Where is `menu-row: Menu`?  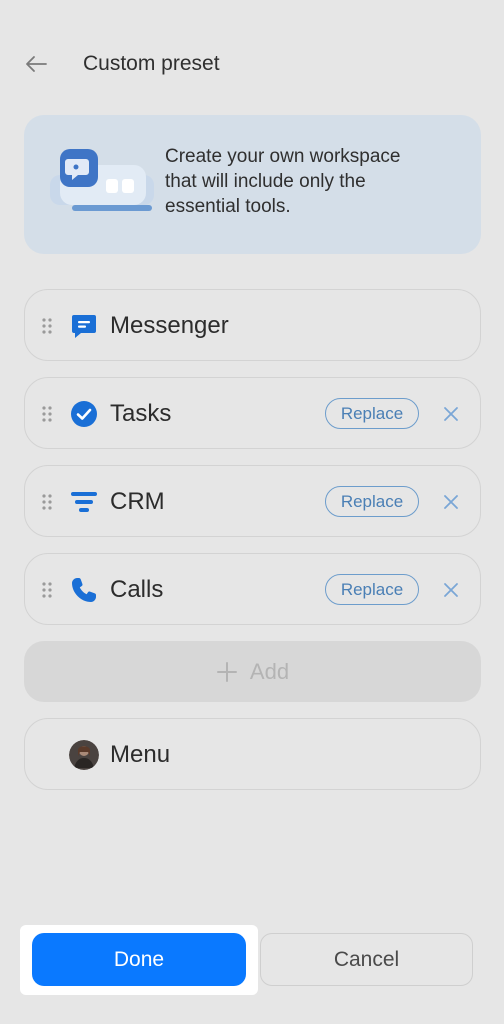 menu-row: Menu is located at coordinates (252, 754).